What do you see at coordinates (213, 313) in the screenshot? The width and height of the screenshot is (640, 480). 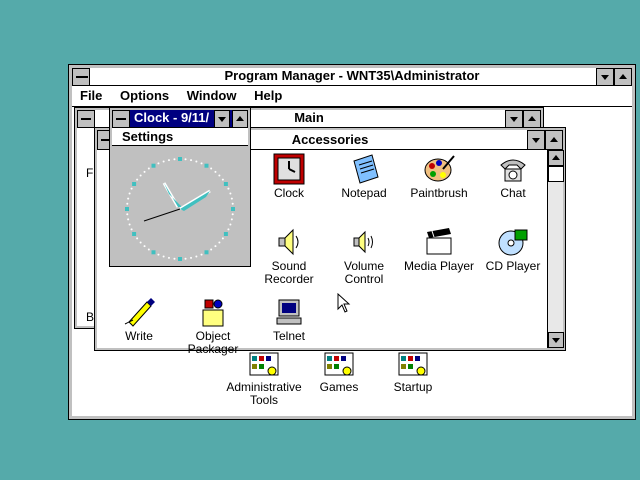 I see `package-icon` at bounding box center [213, 313].